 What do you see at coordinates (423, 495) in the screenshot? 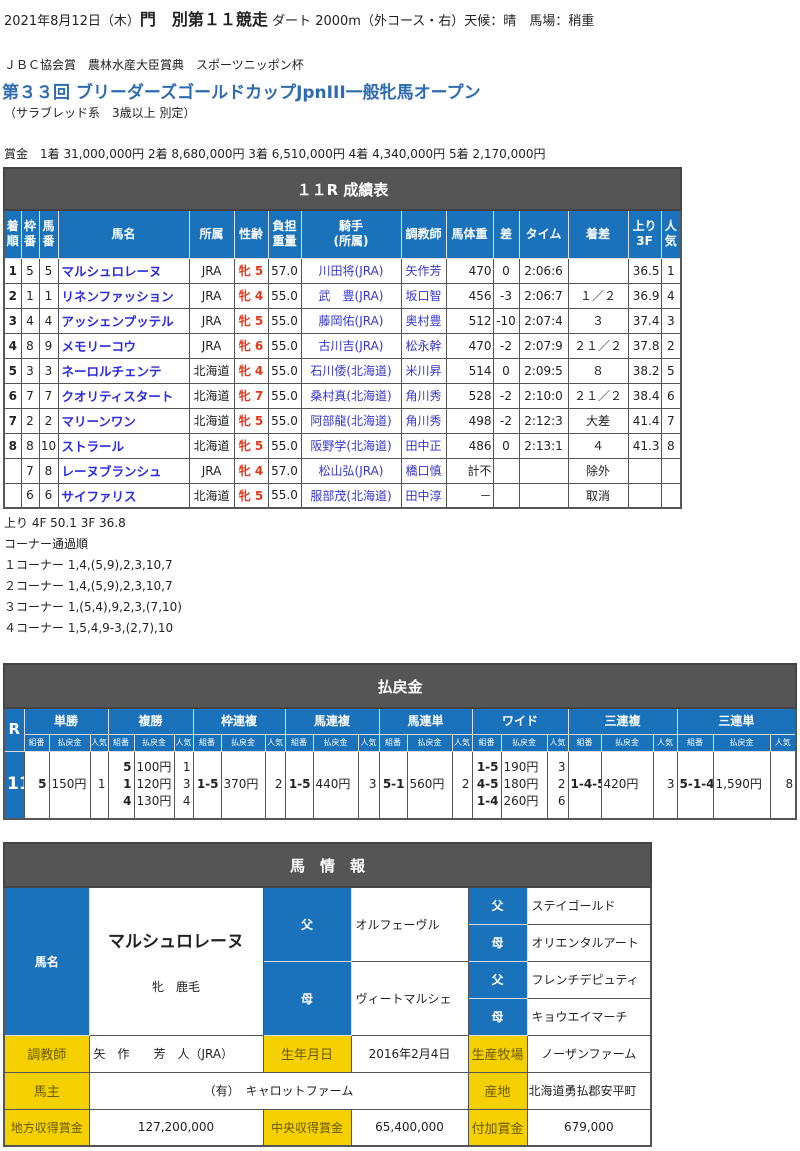
I see `trainer-link: 田中淳` at bounding box center [423, 495].